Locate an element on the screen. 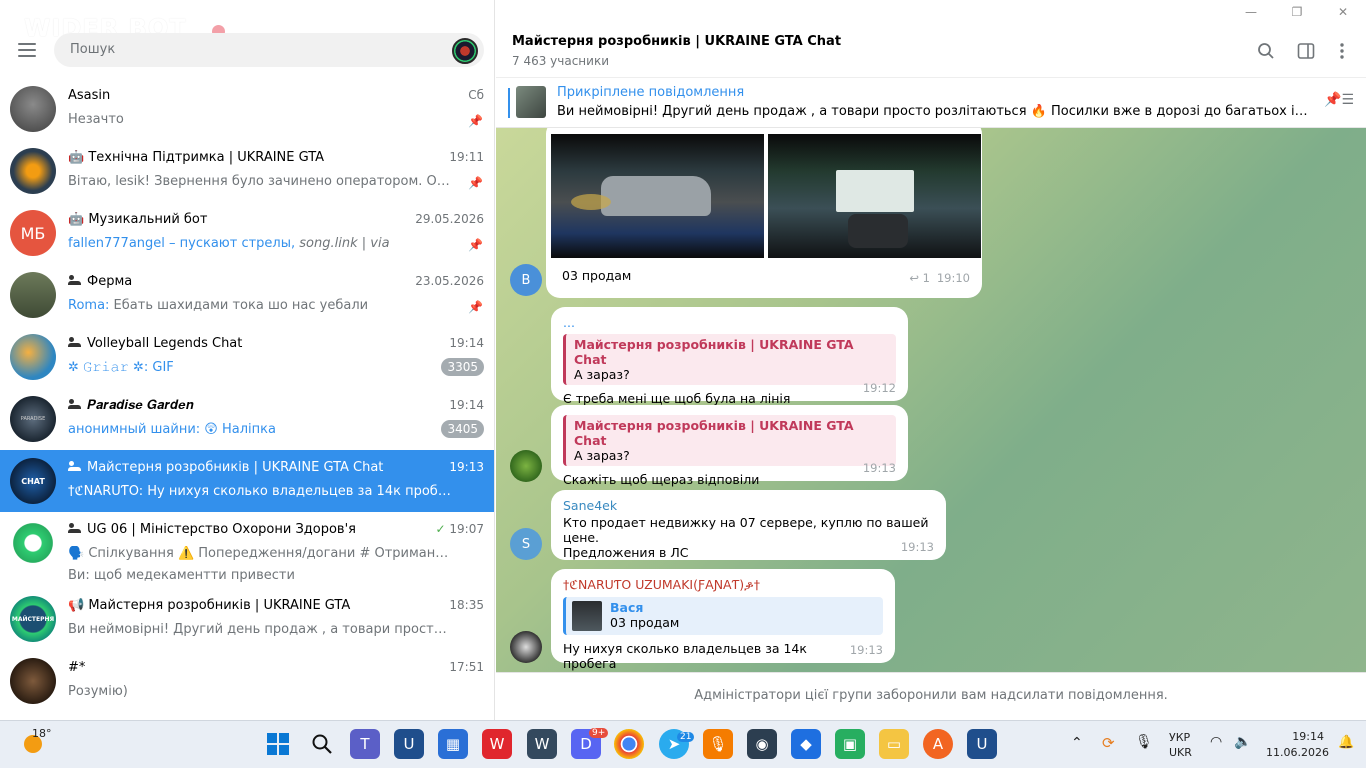  app-icon: ▣ is located at coordinates (850, 744).